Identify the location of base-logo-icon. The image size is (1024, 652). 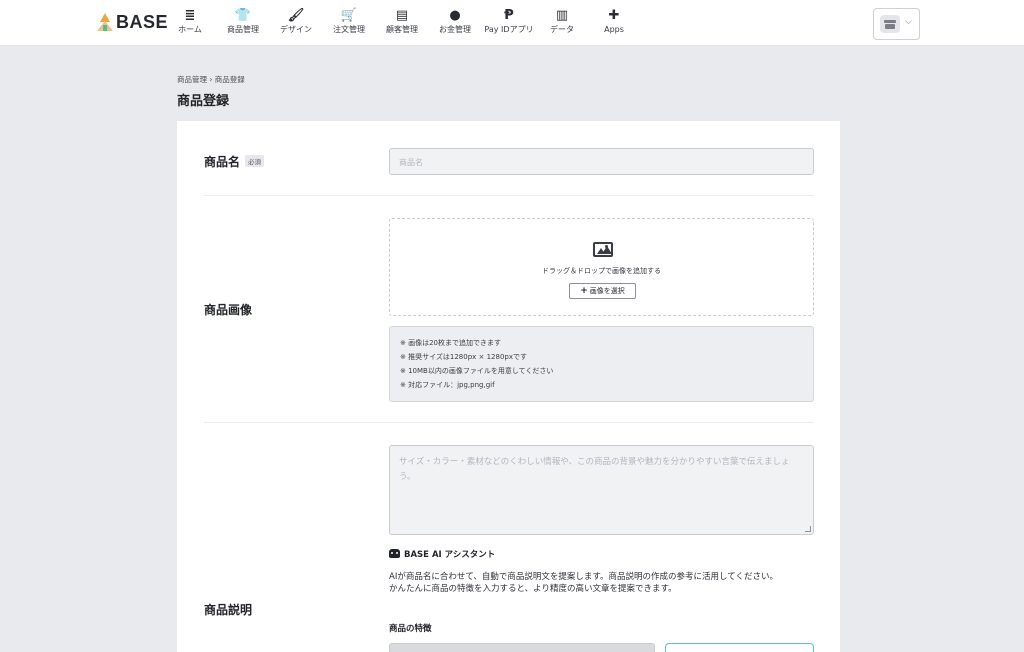
(105, 22).